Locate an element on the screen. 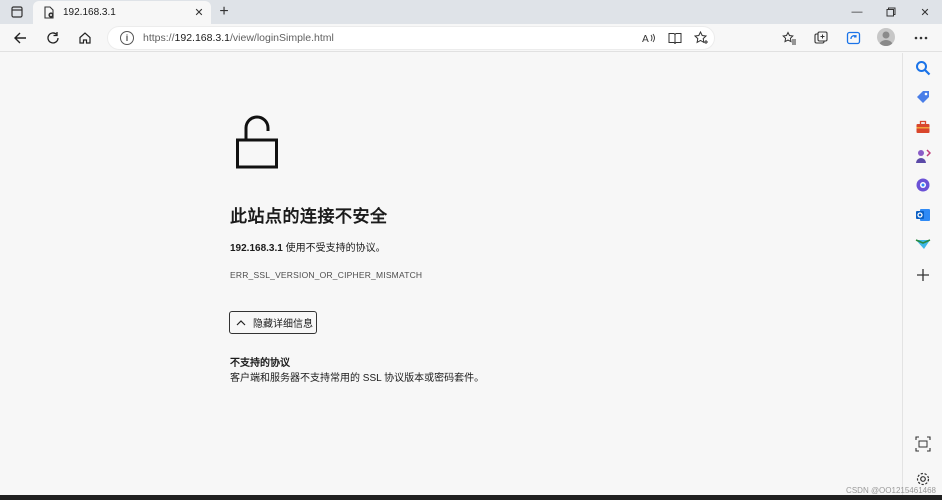 The image size is (942, 500). outlook-icon is located at coordinates (923, 215).